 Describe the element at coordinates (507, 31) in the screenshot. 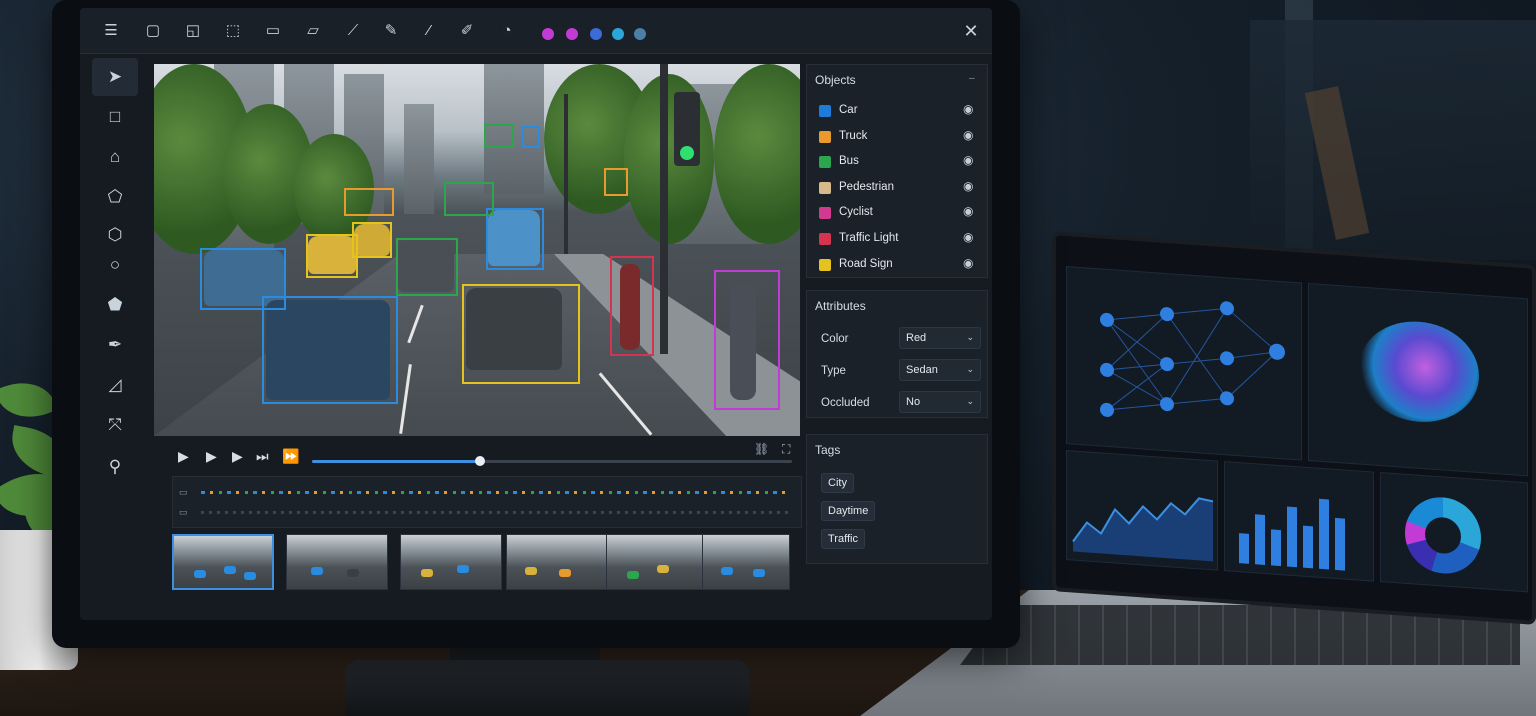

I see `tag-tool-icon: ◔` at that location.